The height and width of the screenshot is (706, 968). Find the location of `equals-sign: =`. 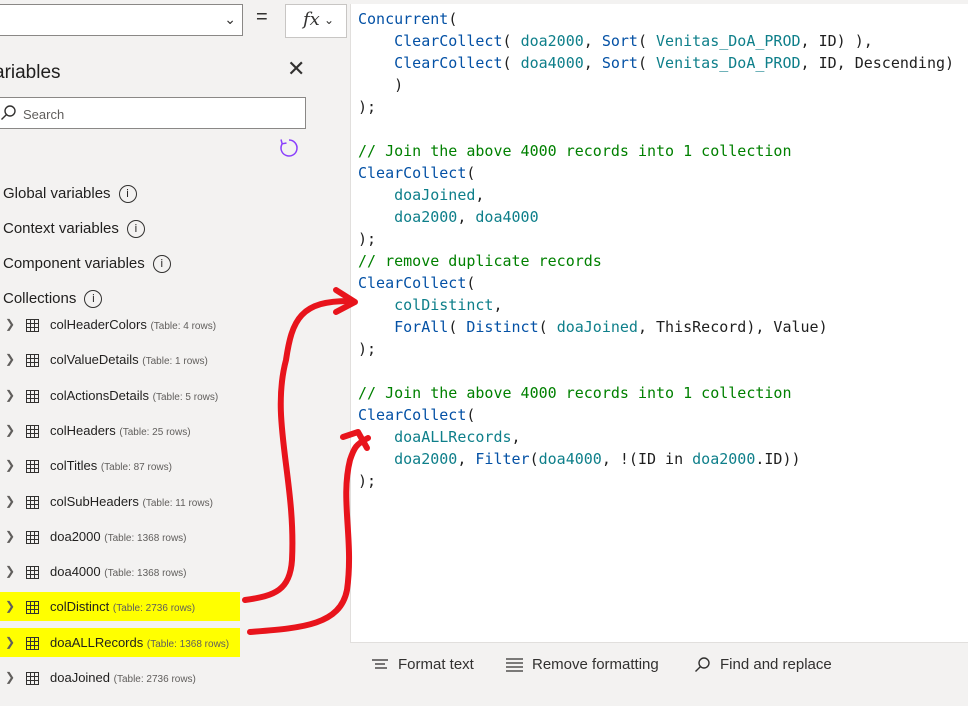

equals-sign: = is located at coordinates (262, 17).